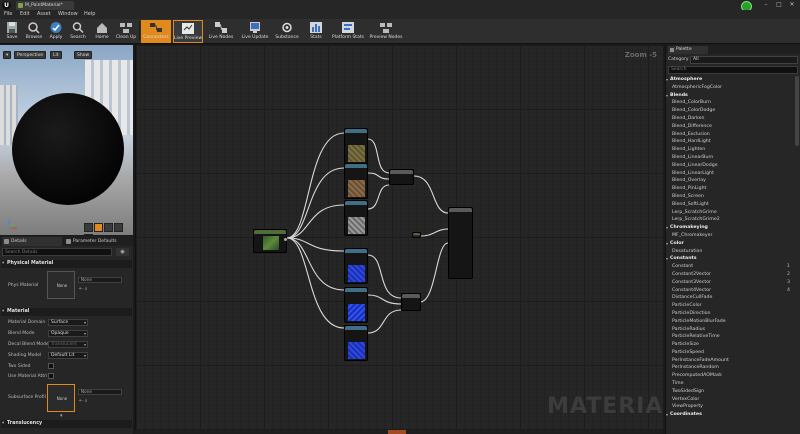  Describe the element at coordinates (766, 5) in the screenshot. I see `minimize-button: –` at that location.